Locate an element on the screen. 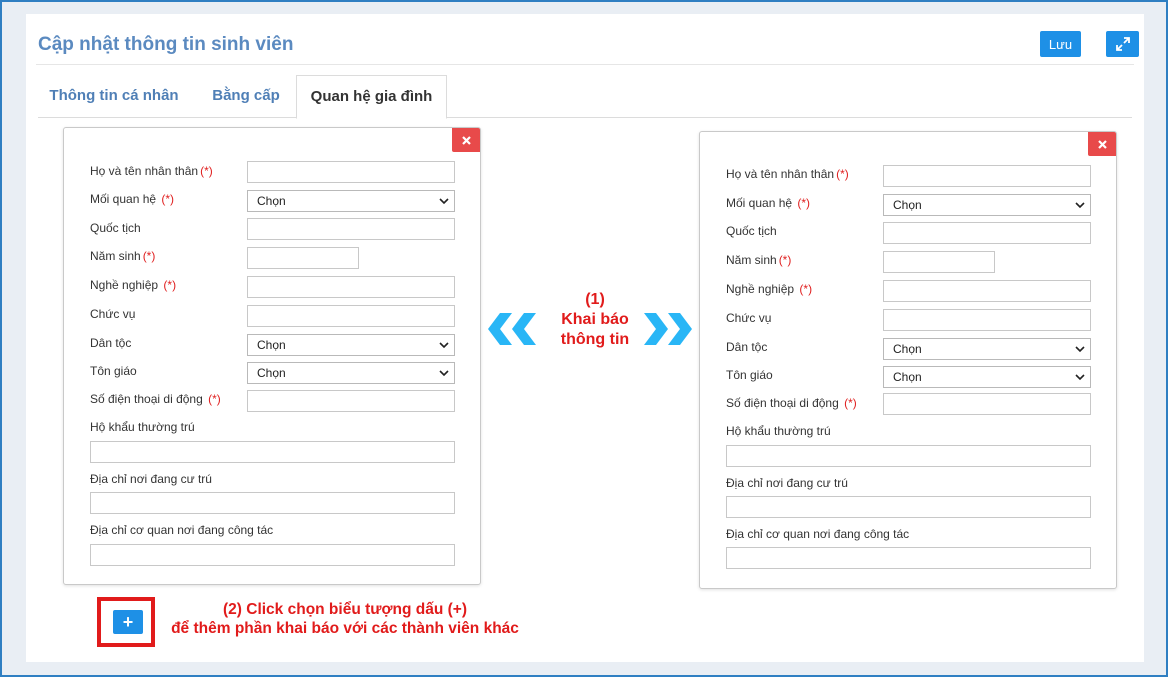 Image resolution: width=1168 pixels, height=677 pixels. declare-info-annotation: (1) Khai báo thông tin is located at coordinates (595, 319).